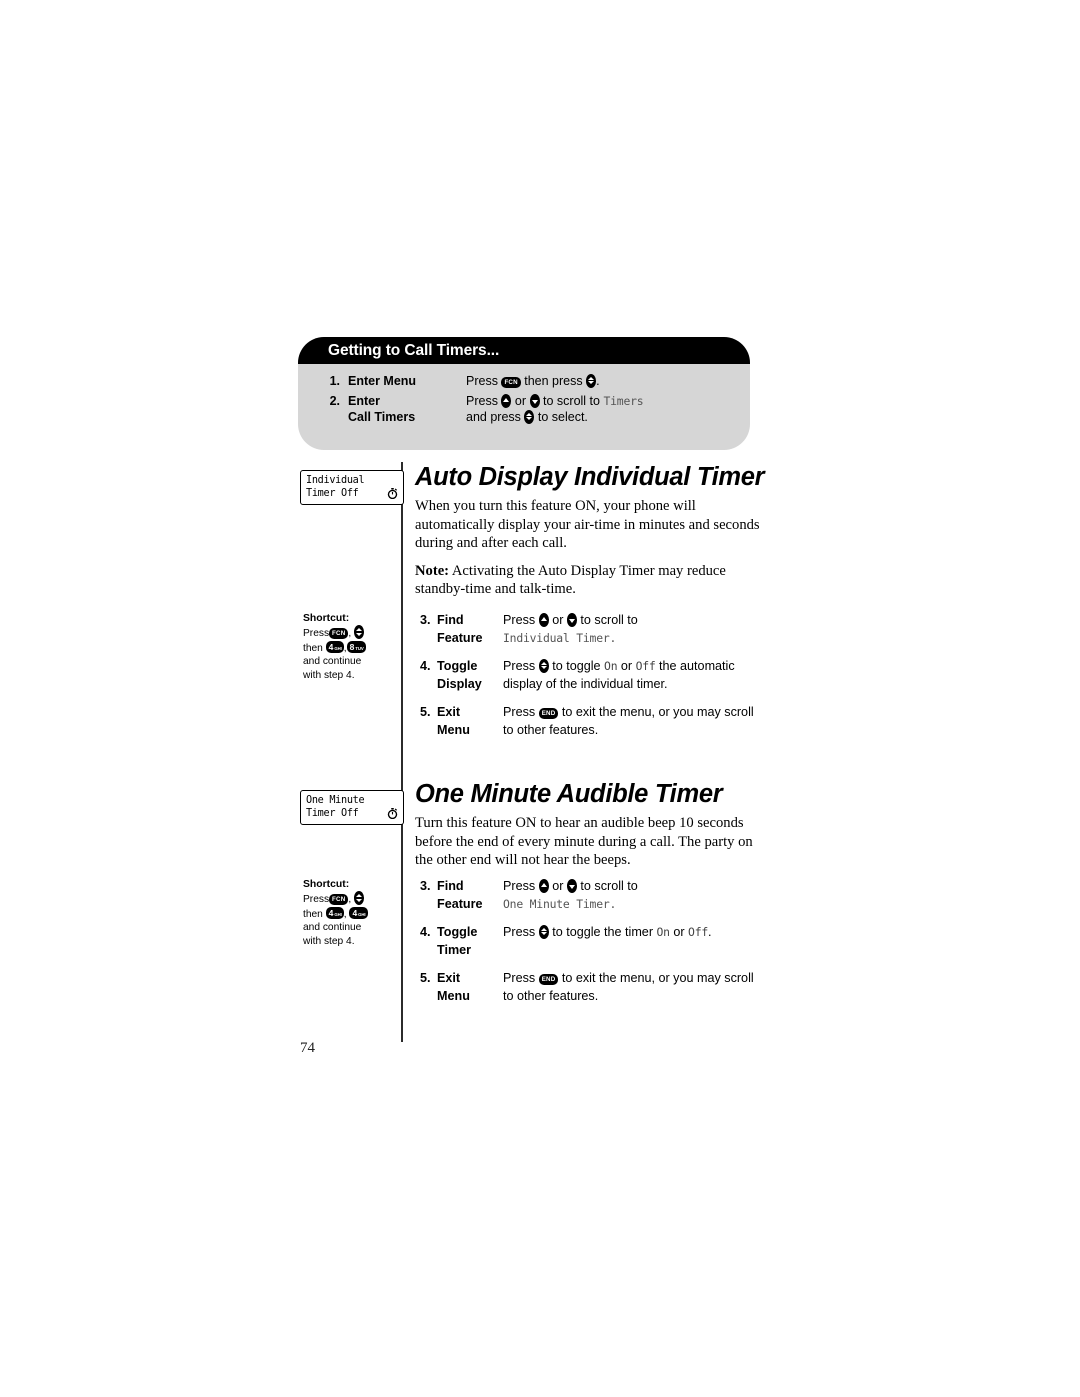 The image size is (1080, 1397). I want to click on page-number: 74, so click(307, 1048).